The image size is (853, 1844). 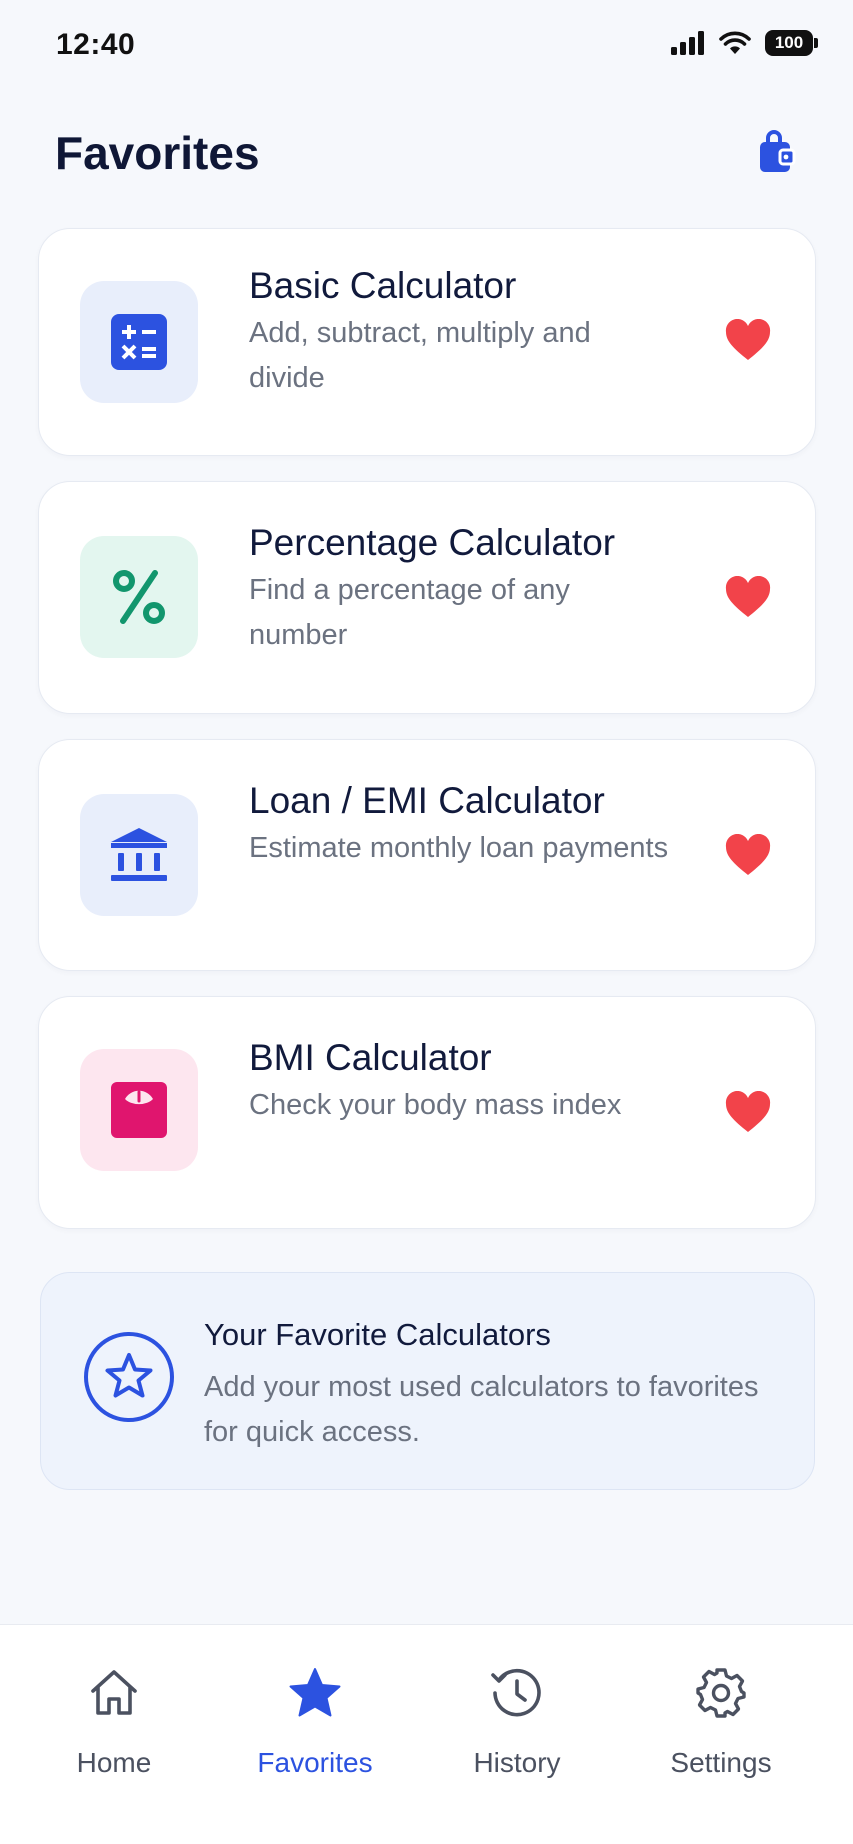 What do you see at coordinates (114, 1762) in the screenshot?
I see `nav-label-home: Home` at bounding box center [114, 1762].